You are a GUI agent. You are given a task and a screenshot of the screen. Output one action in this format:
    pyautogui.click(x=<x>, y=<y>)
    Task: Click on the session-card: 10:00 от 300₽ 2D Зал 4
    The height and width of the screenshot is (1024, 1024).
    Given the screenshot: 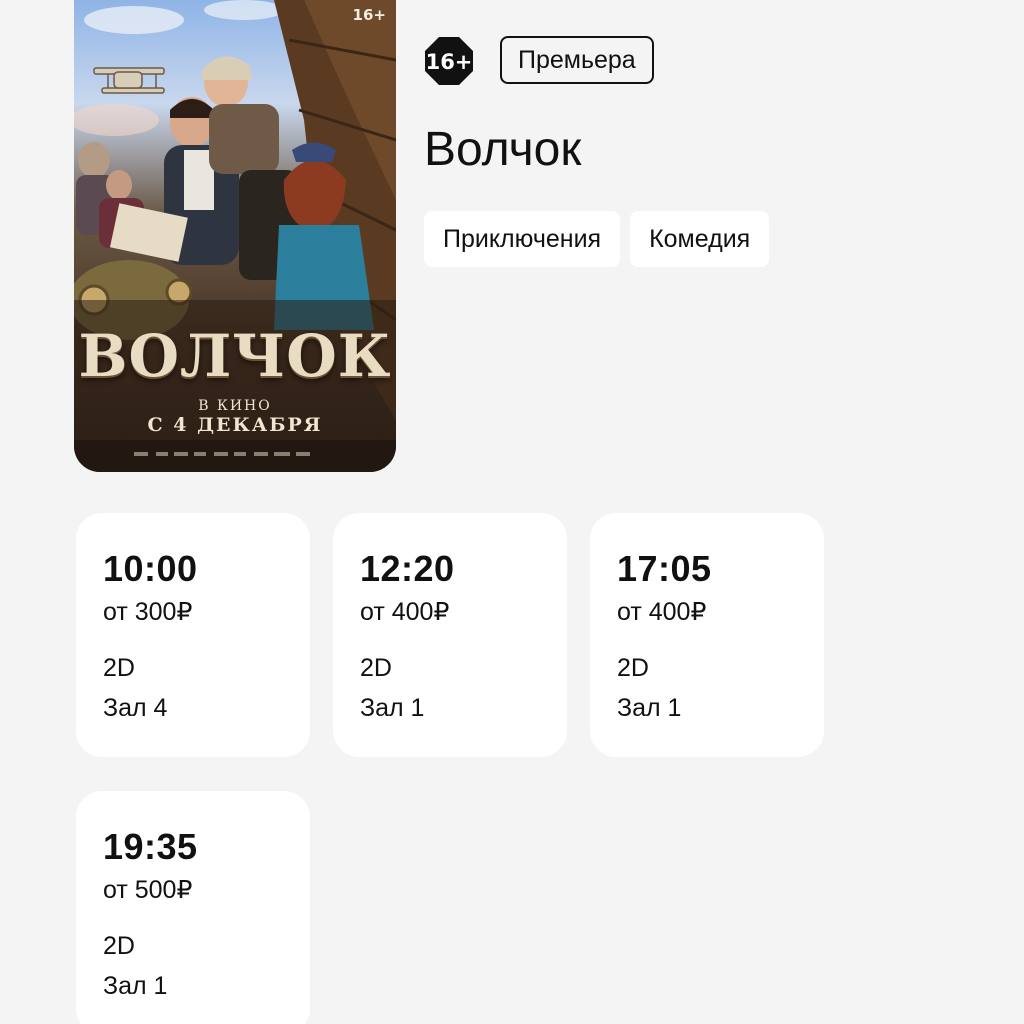 What is the action you would take?
    pyautogui.click(x=193, y=635)
    